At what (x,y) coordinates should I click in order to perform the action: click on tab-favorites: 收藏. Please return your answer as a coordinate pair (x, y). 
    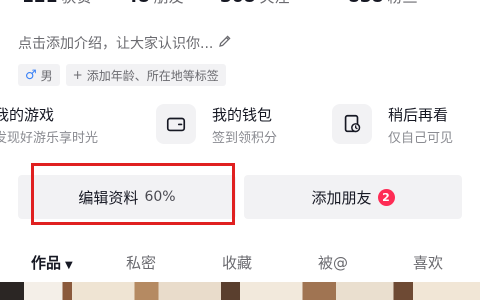
    Looking at the image, I should click on (237, 262).